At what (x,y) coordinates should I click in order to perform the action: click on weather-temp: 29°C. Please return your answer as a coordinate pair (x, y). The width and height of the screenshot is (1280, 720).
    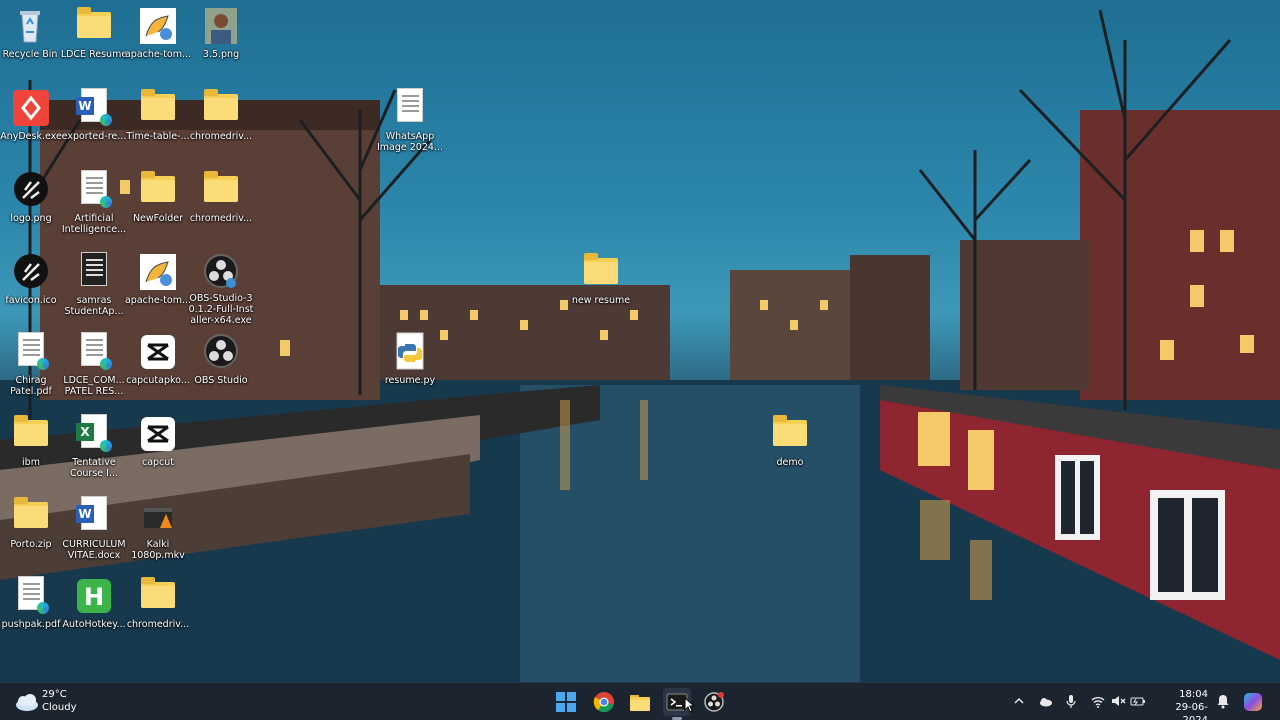
    Looking at the image, I should click on (54, 694).